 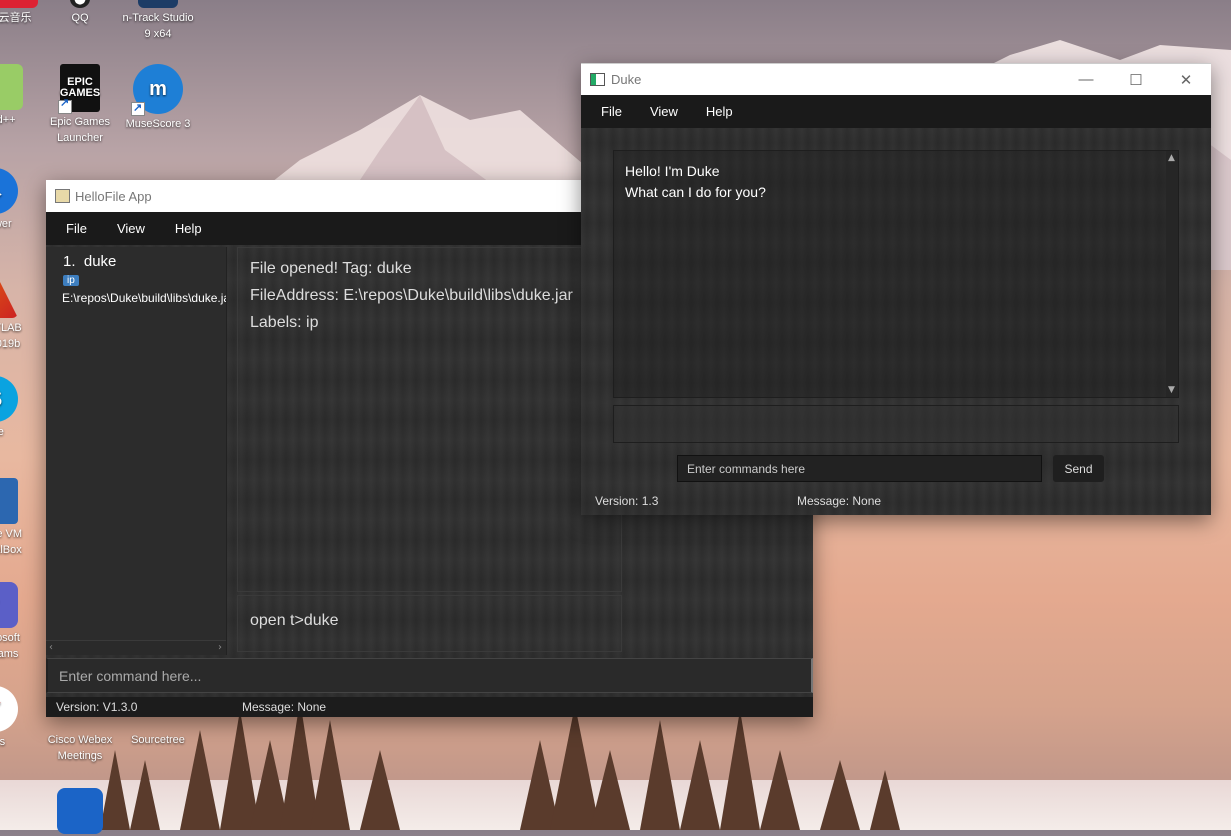 What do you see at coordinates (80, 741) in the screenshot?
I see `desktop-icon-webex: Cisco Webex Meetings` at bounding box center [80, 741].